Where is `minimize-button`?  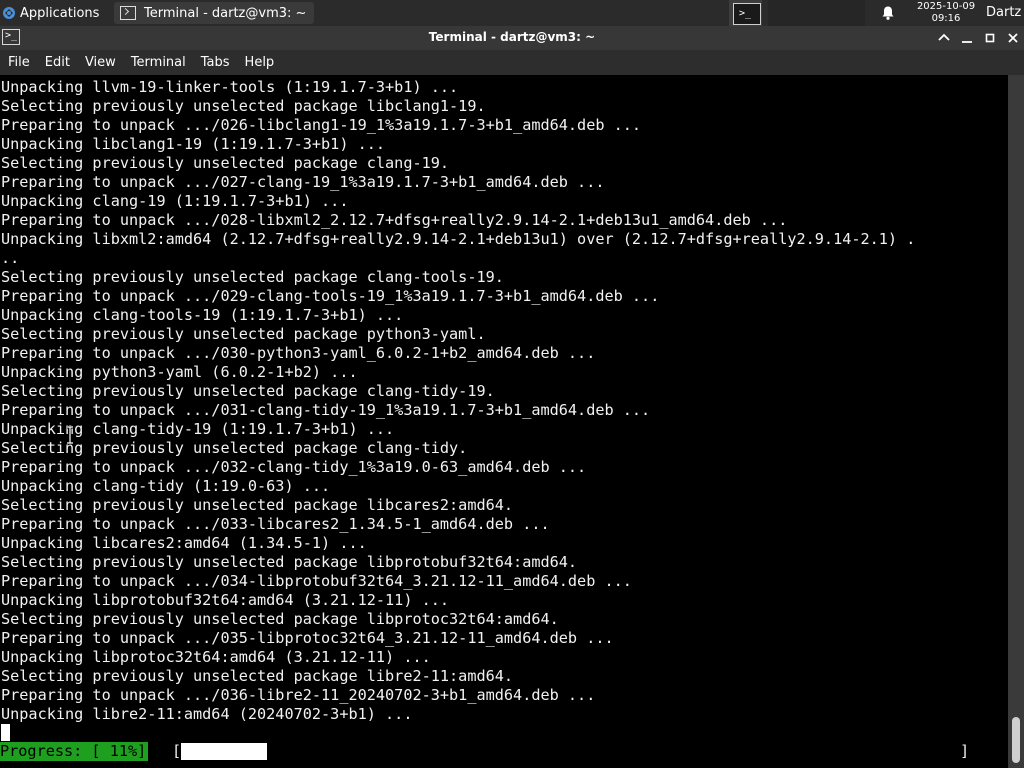
minimize-button is located at coordinates (967, 38).